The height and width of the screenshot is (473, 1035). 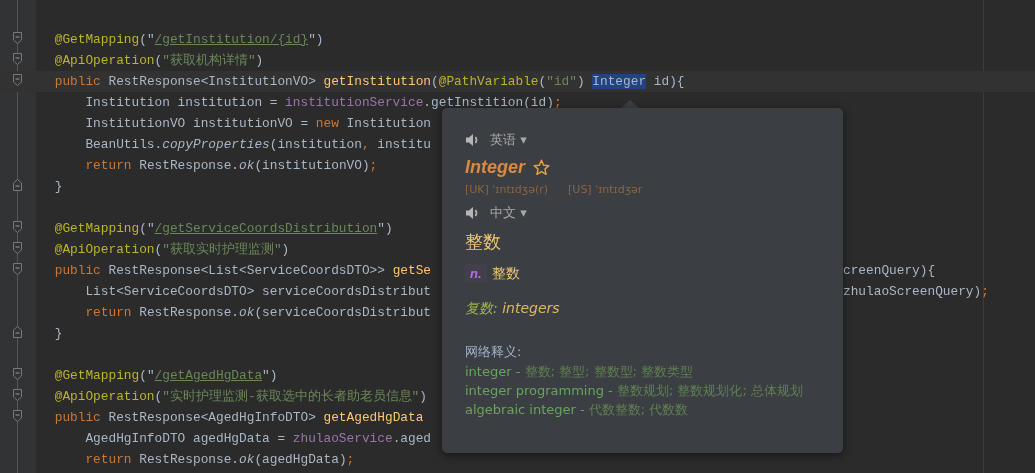 I want to click on code-line: zhulaoScreenQuery);, so click(x=916, y=291).